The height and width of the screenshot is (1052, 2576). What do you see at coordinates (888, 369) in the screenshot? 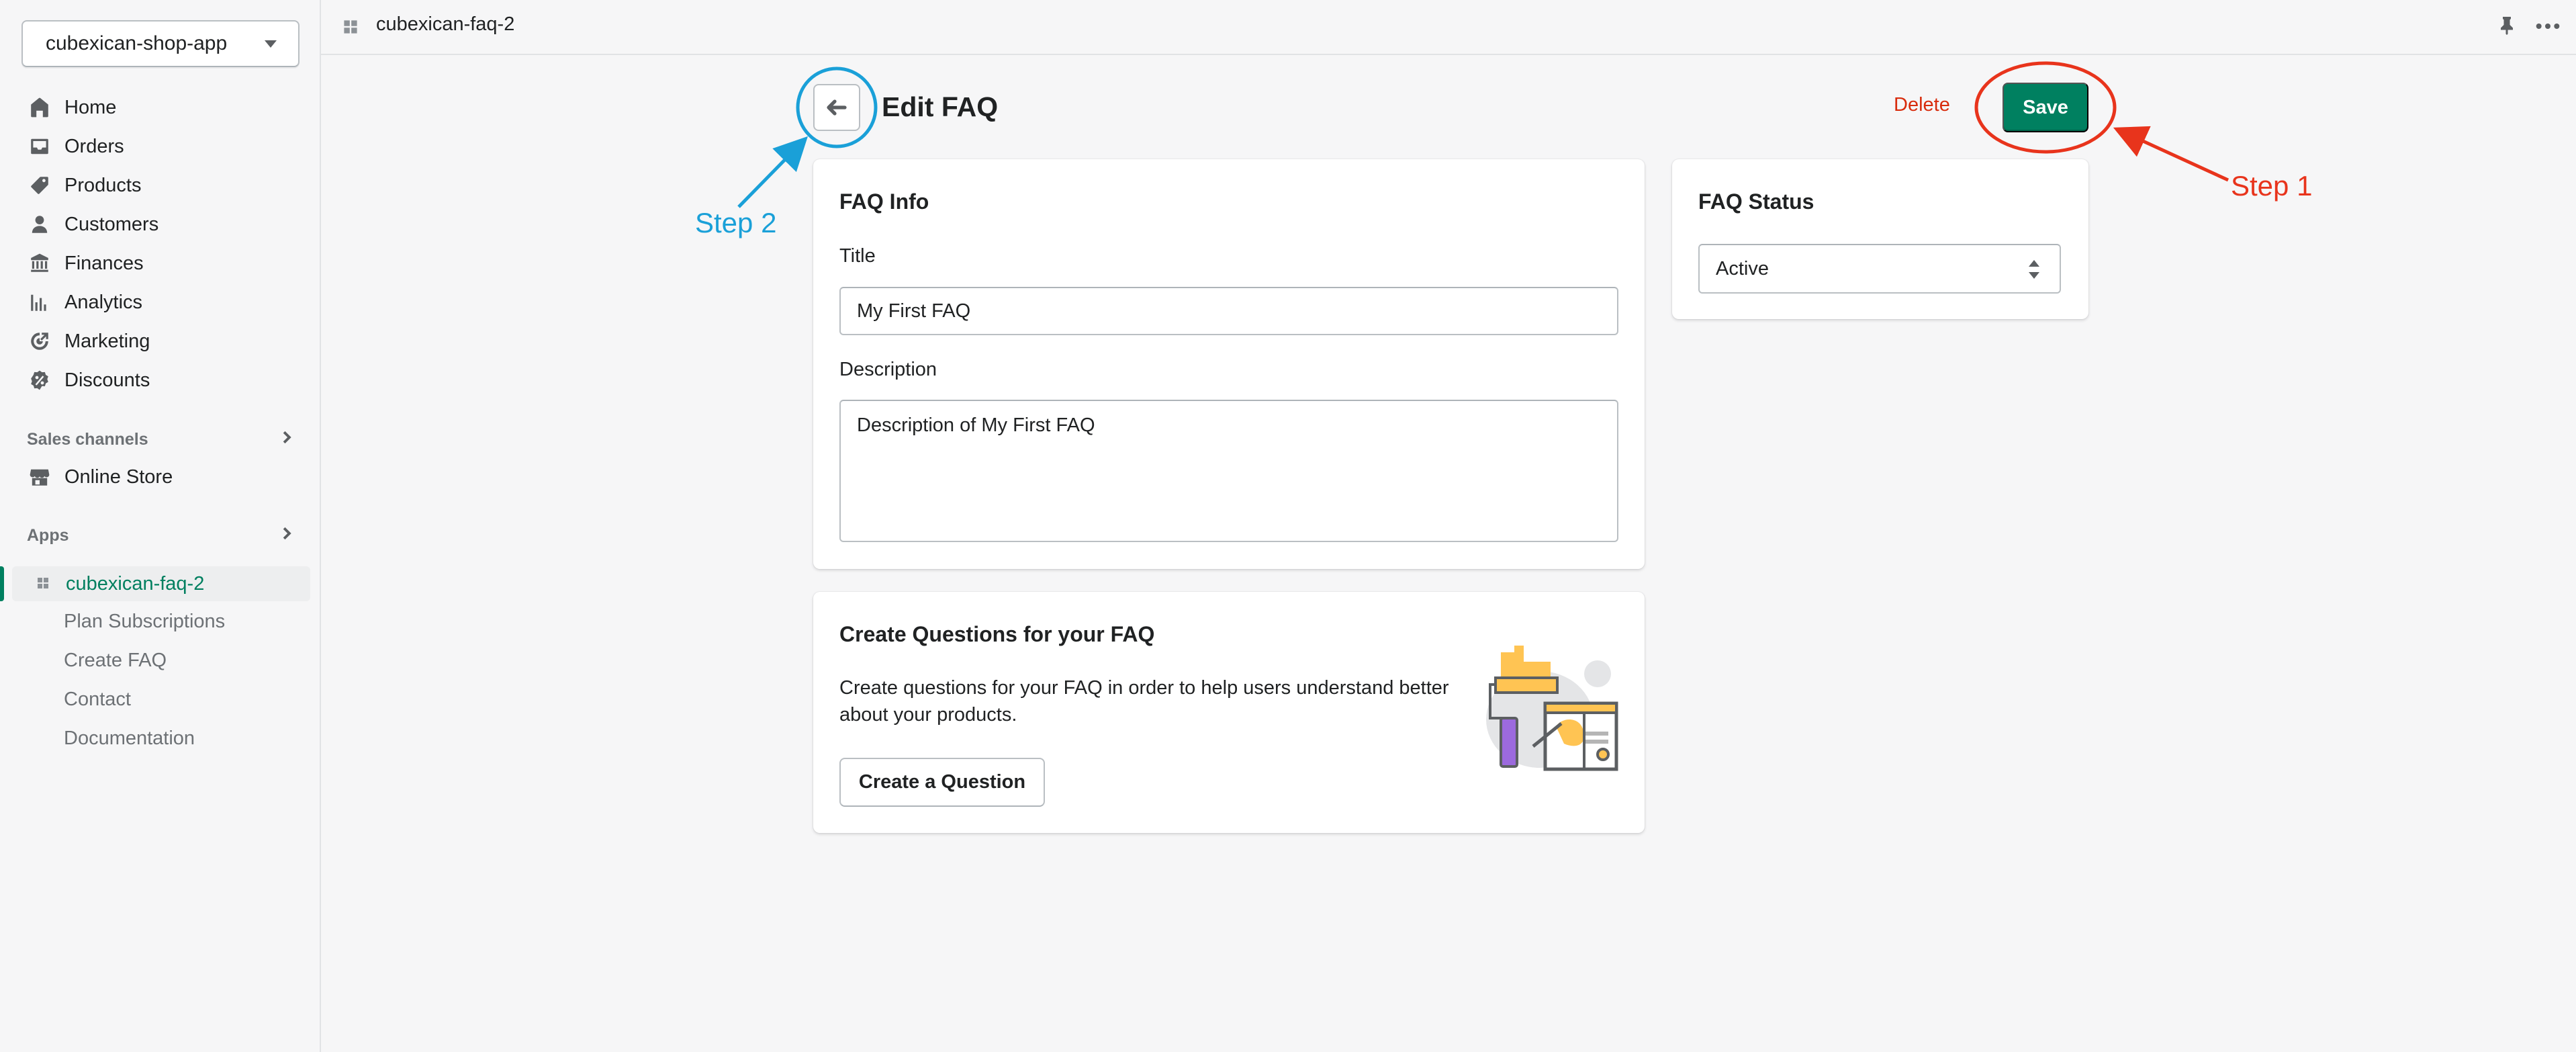
I see `description-label: Description` at bounding box center [888, 369].